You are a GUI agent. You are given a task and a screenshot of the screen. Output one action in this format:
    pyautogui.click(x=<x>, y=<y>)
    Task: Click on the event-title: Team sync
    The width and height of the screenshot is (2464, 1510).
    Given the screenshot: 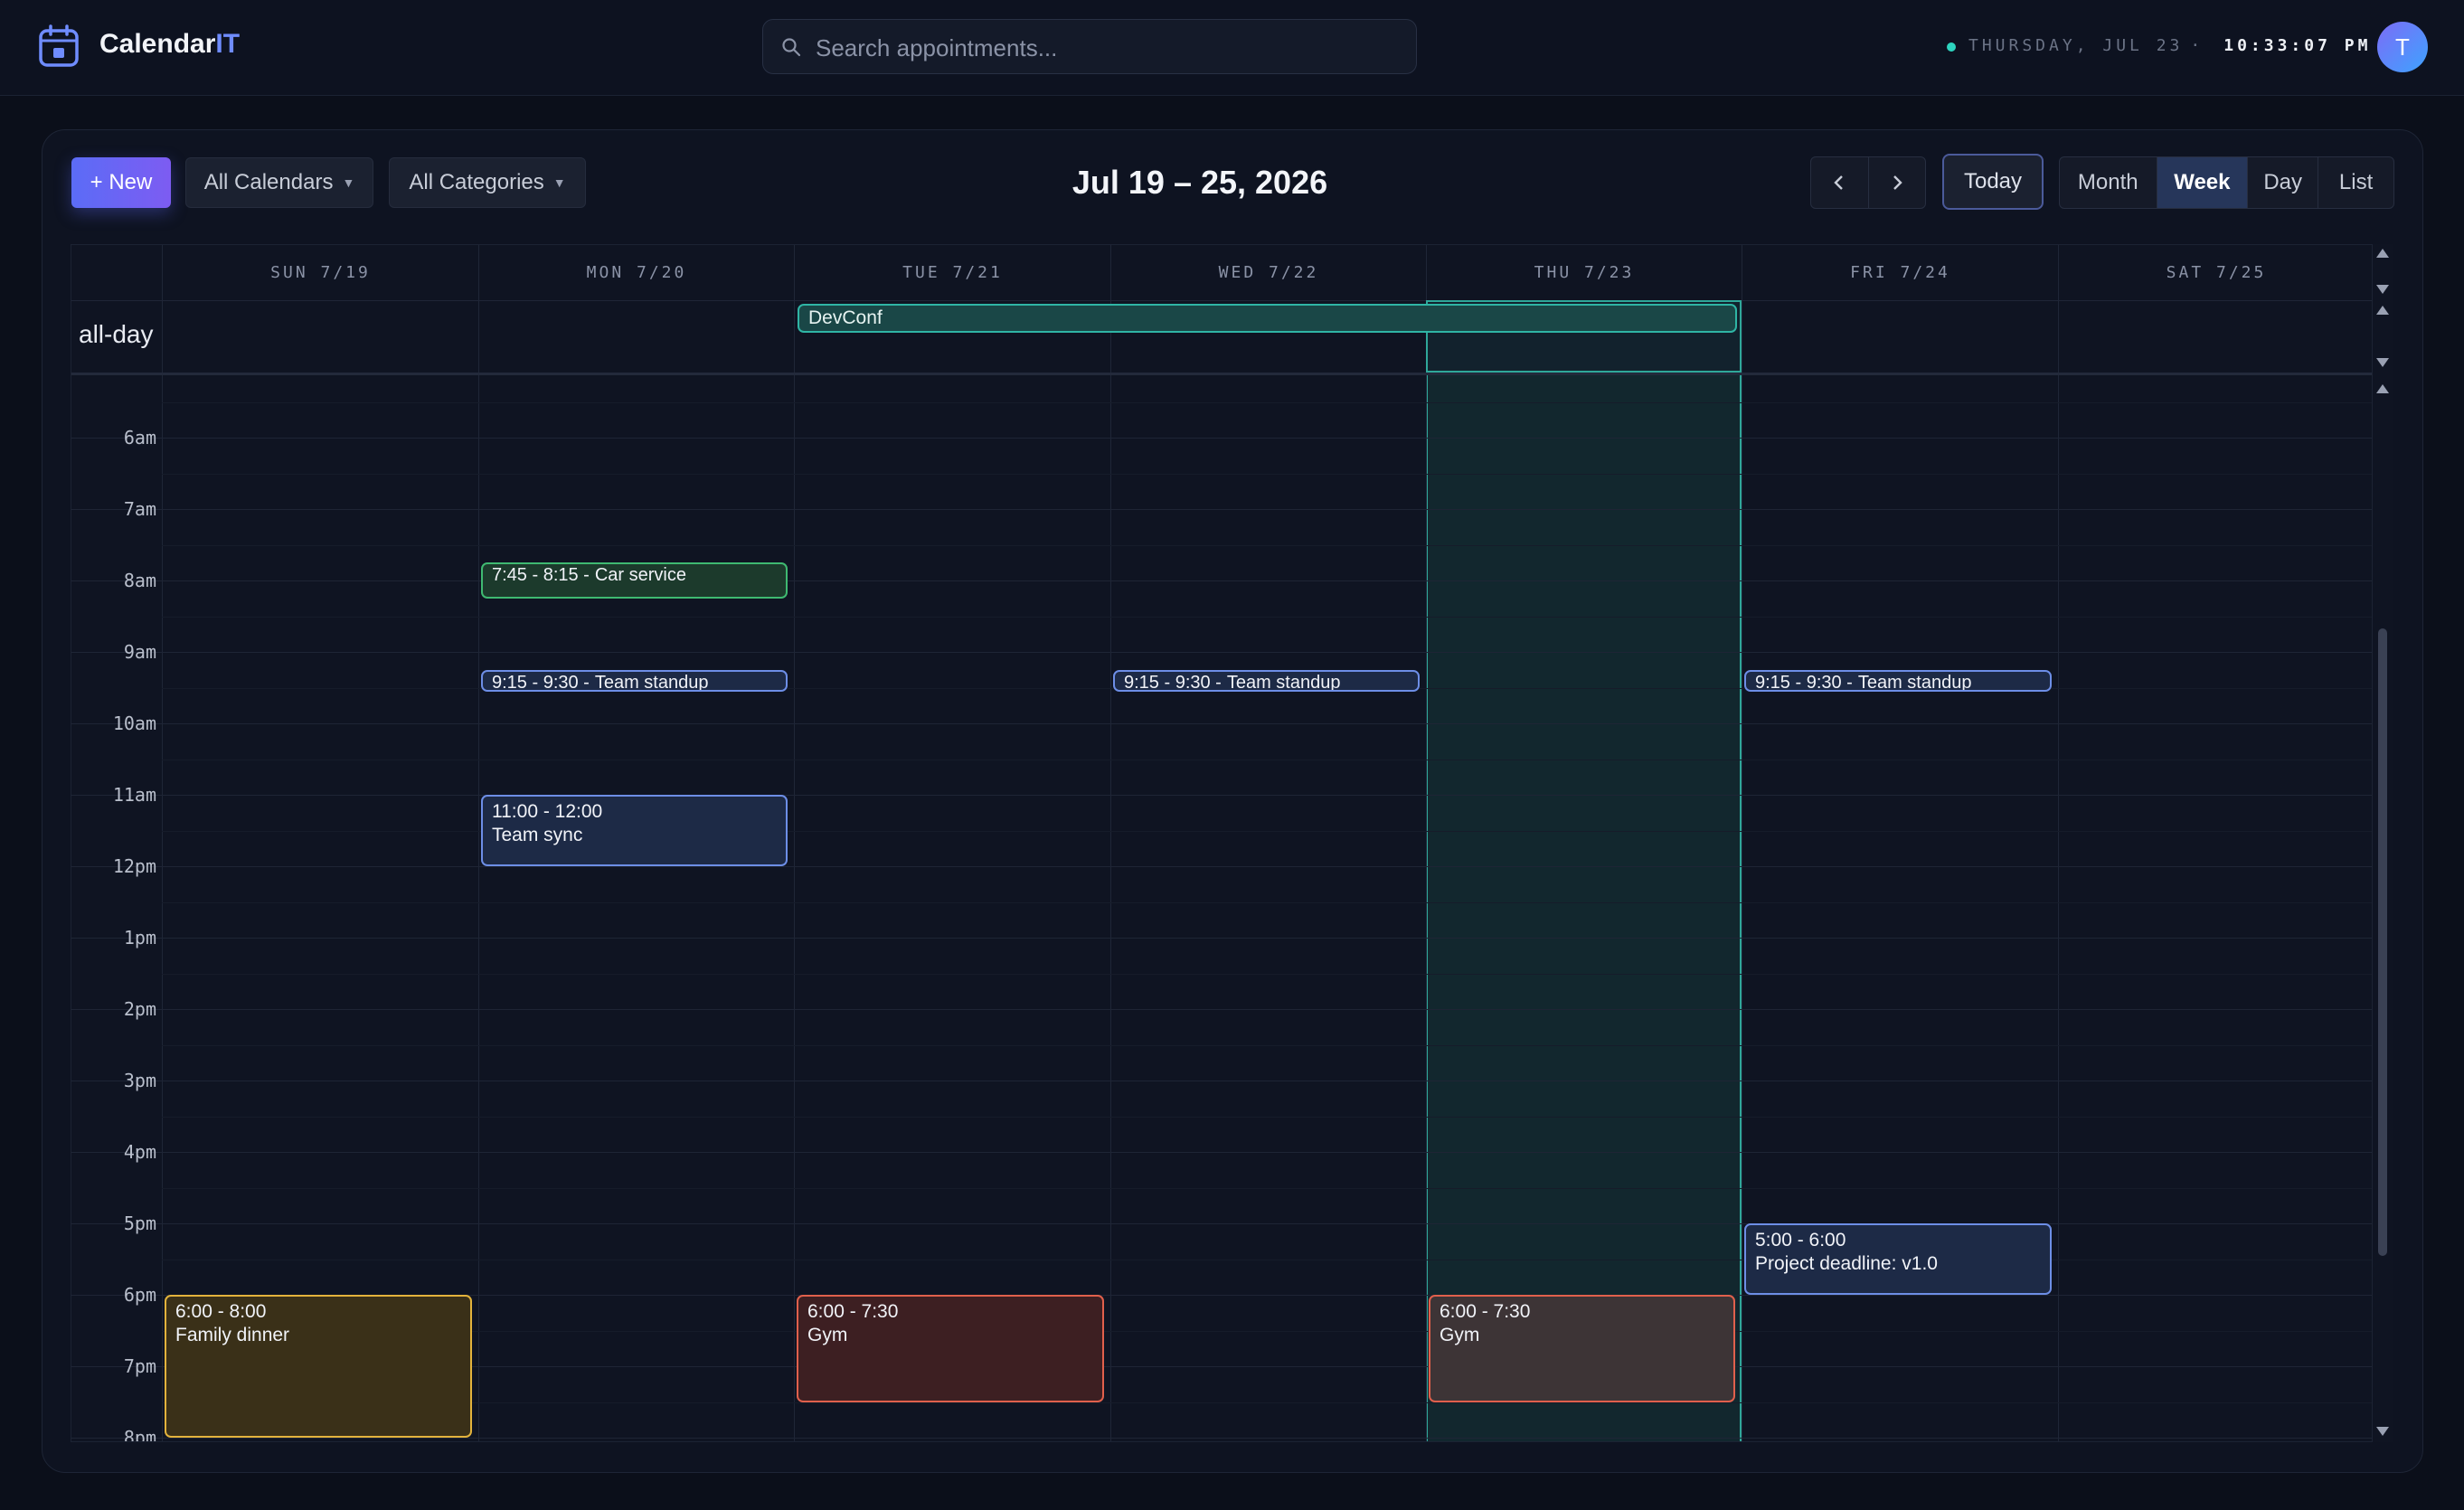 What is the action you would take?
    pyautogui.click(x=537, y=835)
    